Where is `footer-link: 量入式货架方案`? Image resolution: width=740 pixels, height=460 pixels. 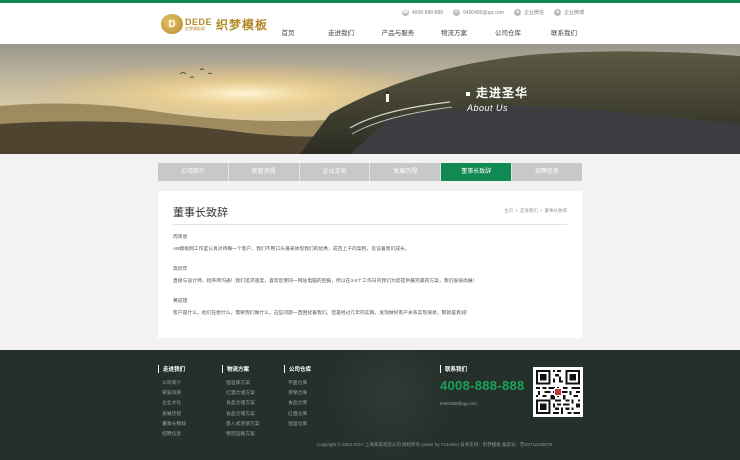 footer-link: 量入式货架方案 is located at coordinates (243, 425).